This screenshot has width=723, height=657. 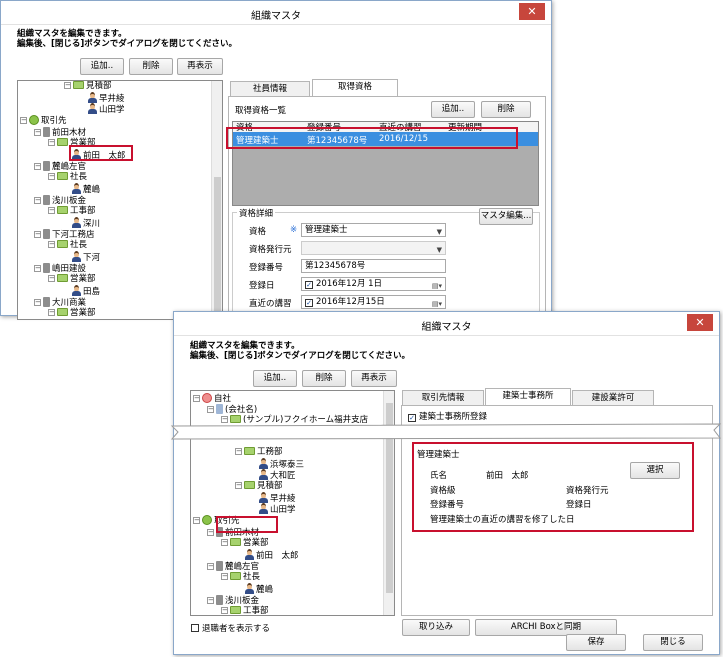 What do you see at coordinates (86, 291) in the screenshot?
I see `tree-node-person: 田島` at bounding box center [86, 291].